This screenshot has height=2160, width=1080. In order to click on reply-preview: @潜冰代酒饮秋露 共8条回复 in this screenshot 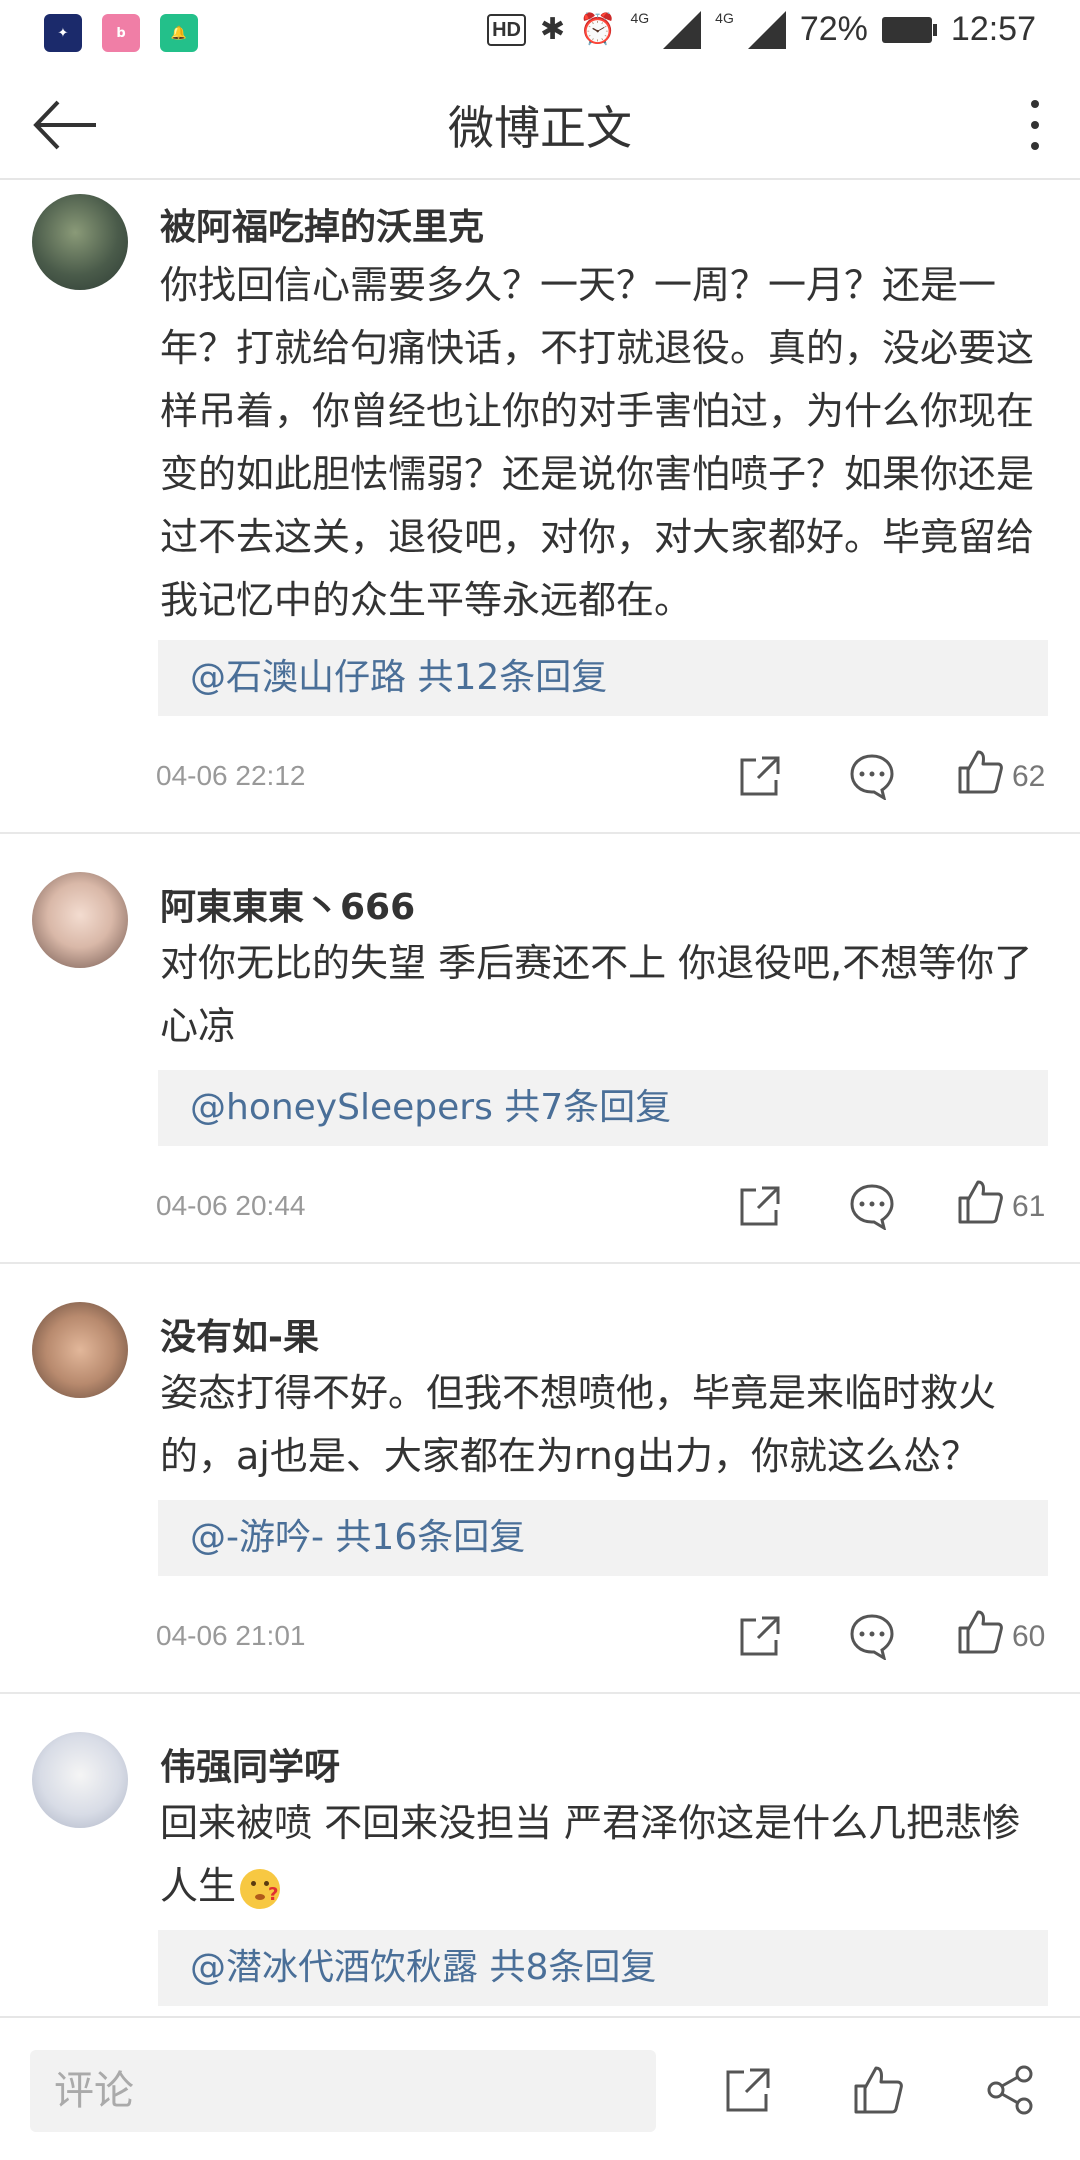, I will do `click(603, 1968)`.